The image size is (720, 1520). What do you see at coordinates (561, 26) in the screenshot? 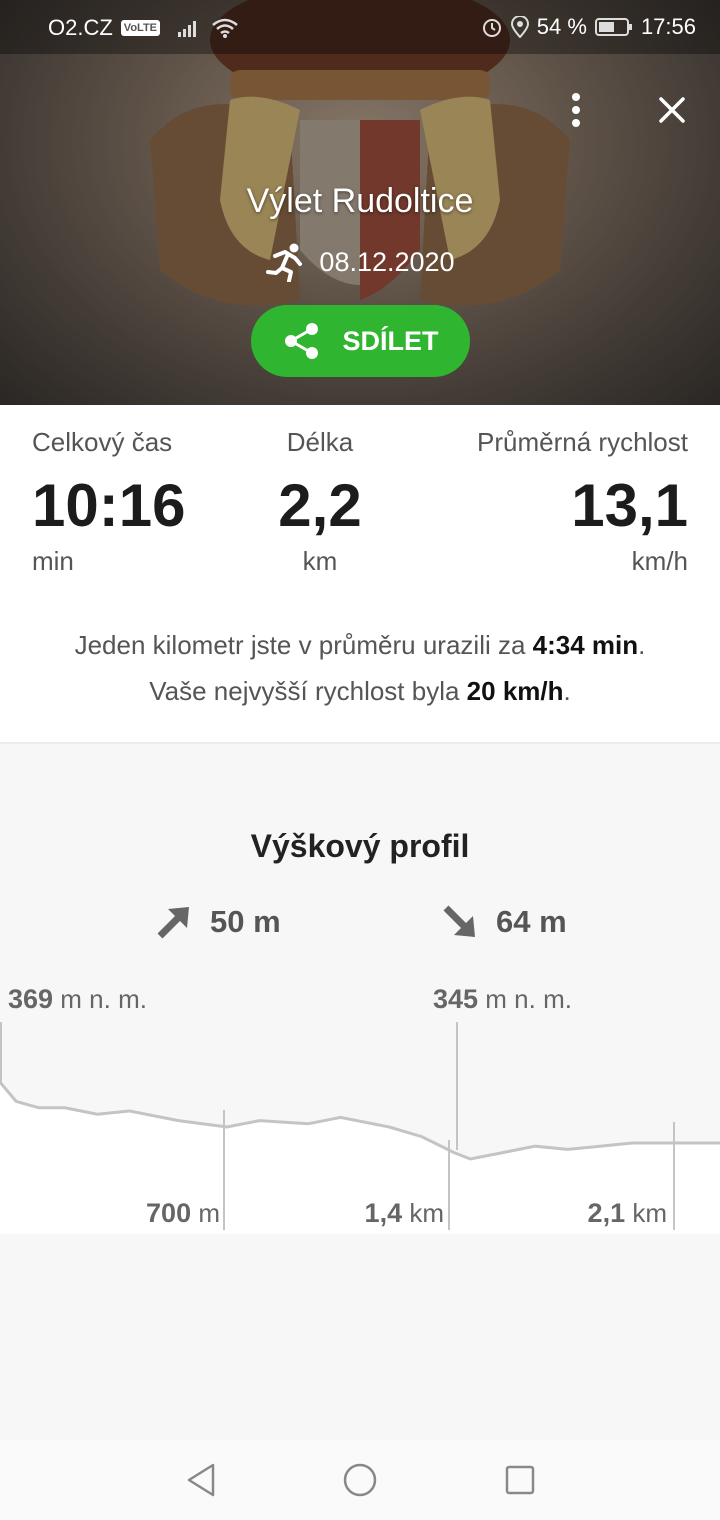
I see `battery-percent: 54 %` at bounding box center [561, 26].